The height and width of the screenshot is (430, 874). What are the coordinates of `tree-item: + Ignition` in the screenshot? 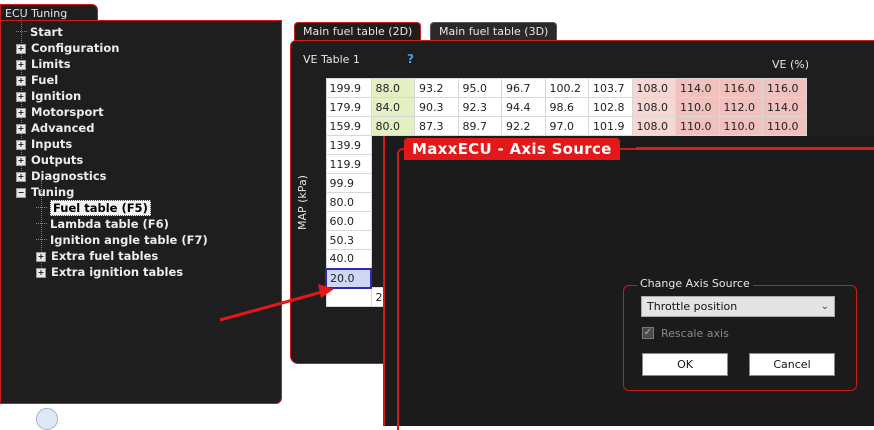 It's located at (48, 96).